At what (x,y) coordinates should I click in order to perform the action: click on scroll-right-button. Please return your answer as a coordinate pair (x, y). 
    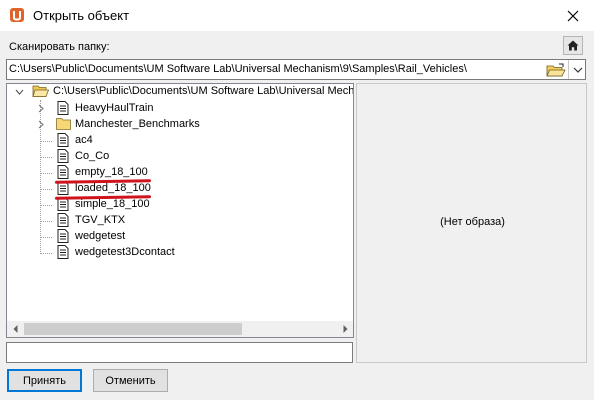
    Looking at the image, I should click on (345, 329).